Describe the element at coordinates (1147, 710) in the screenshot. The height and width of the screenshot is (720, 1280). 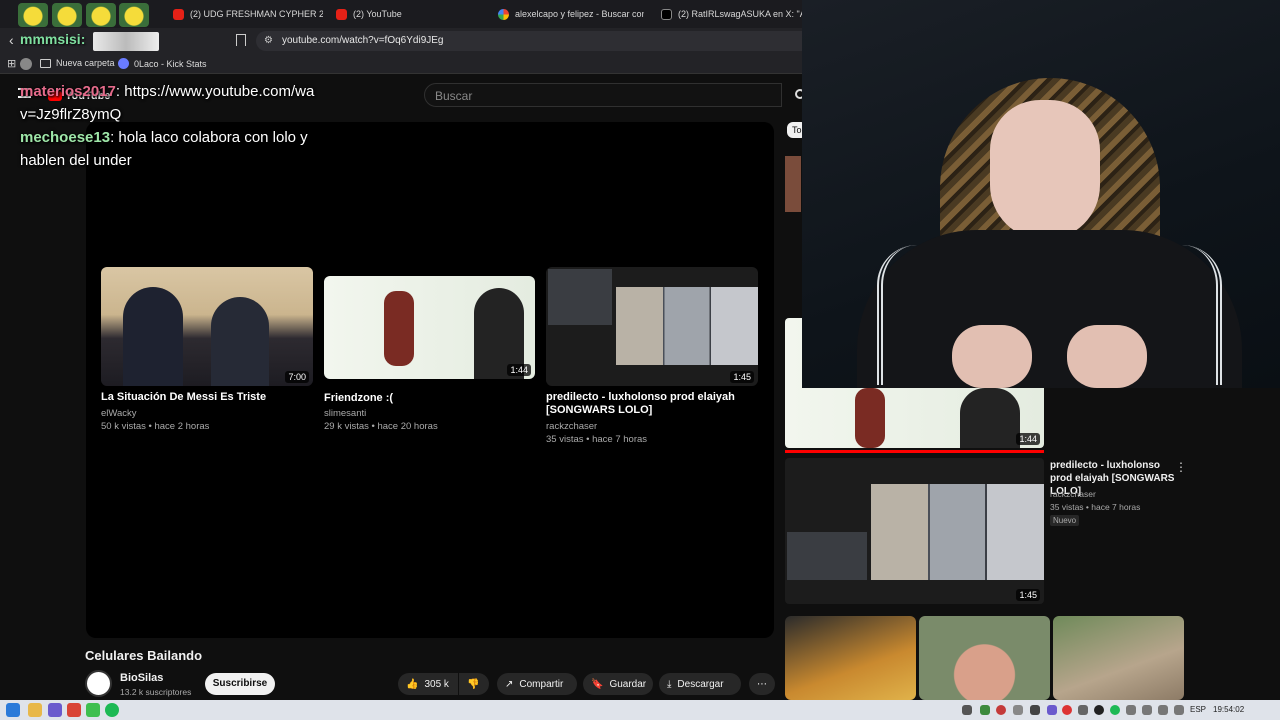
I see `battery-icon` at that location.